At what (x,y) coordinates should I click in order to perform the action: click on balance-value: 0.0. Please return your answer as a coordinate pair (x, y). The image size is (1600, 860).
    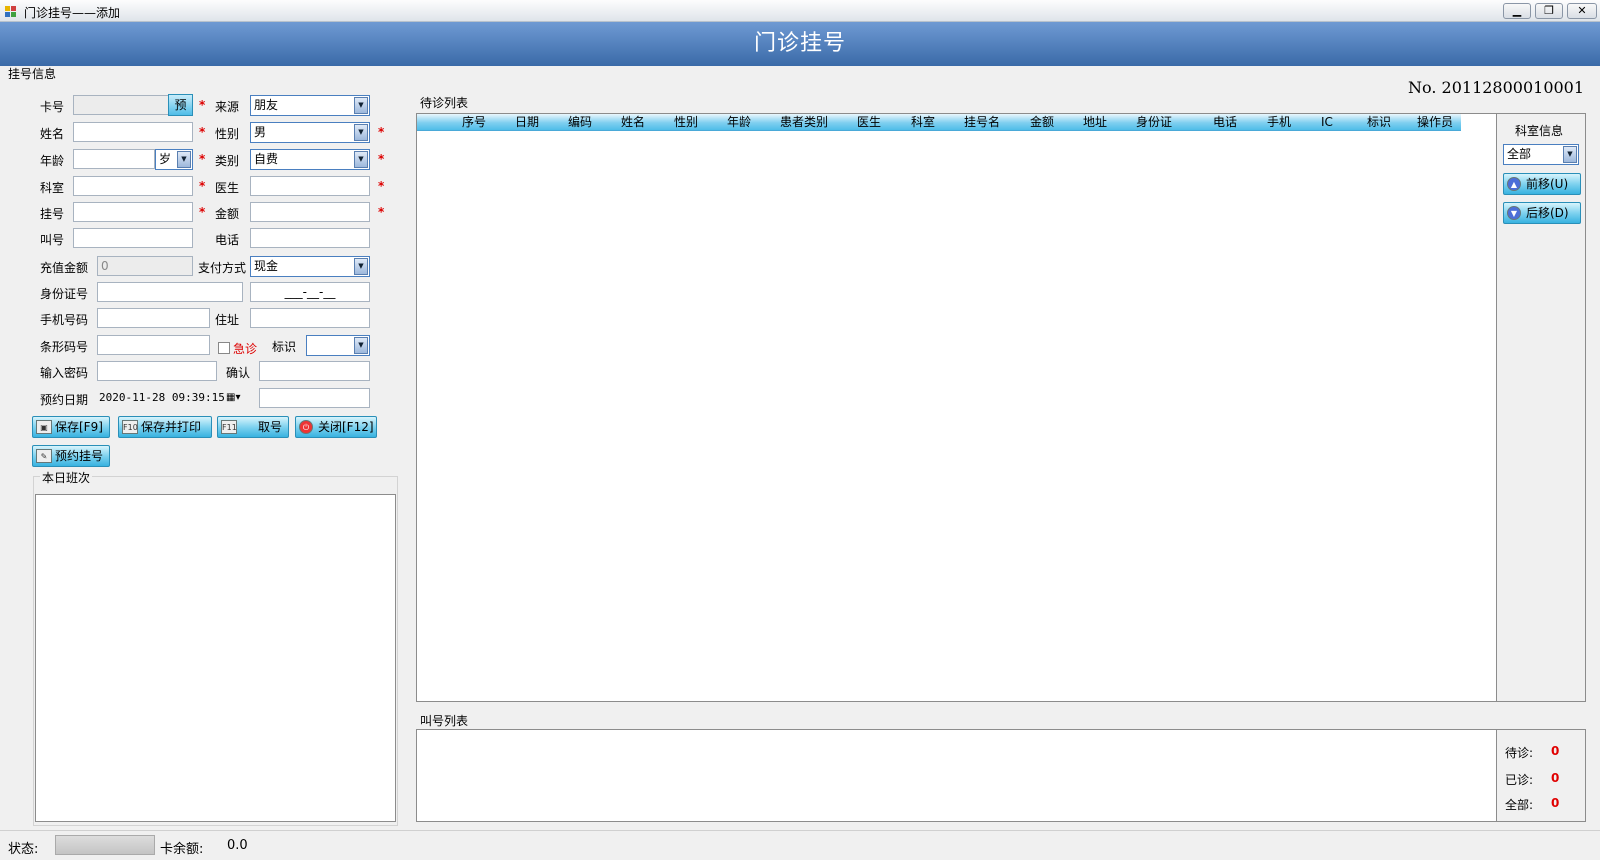
    Looking at the image, I should click on (237, 845).